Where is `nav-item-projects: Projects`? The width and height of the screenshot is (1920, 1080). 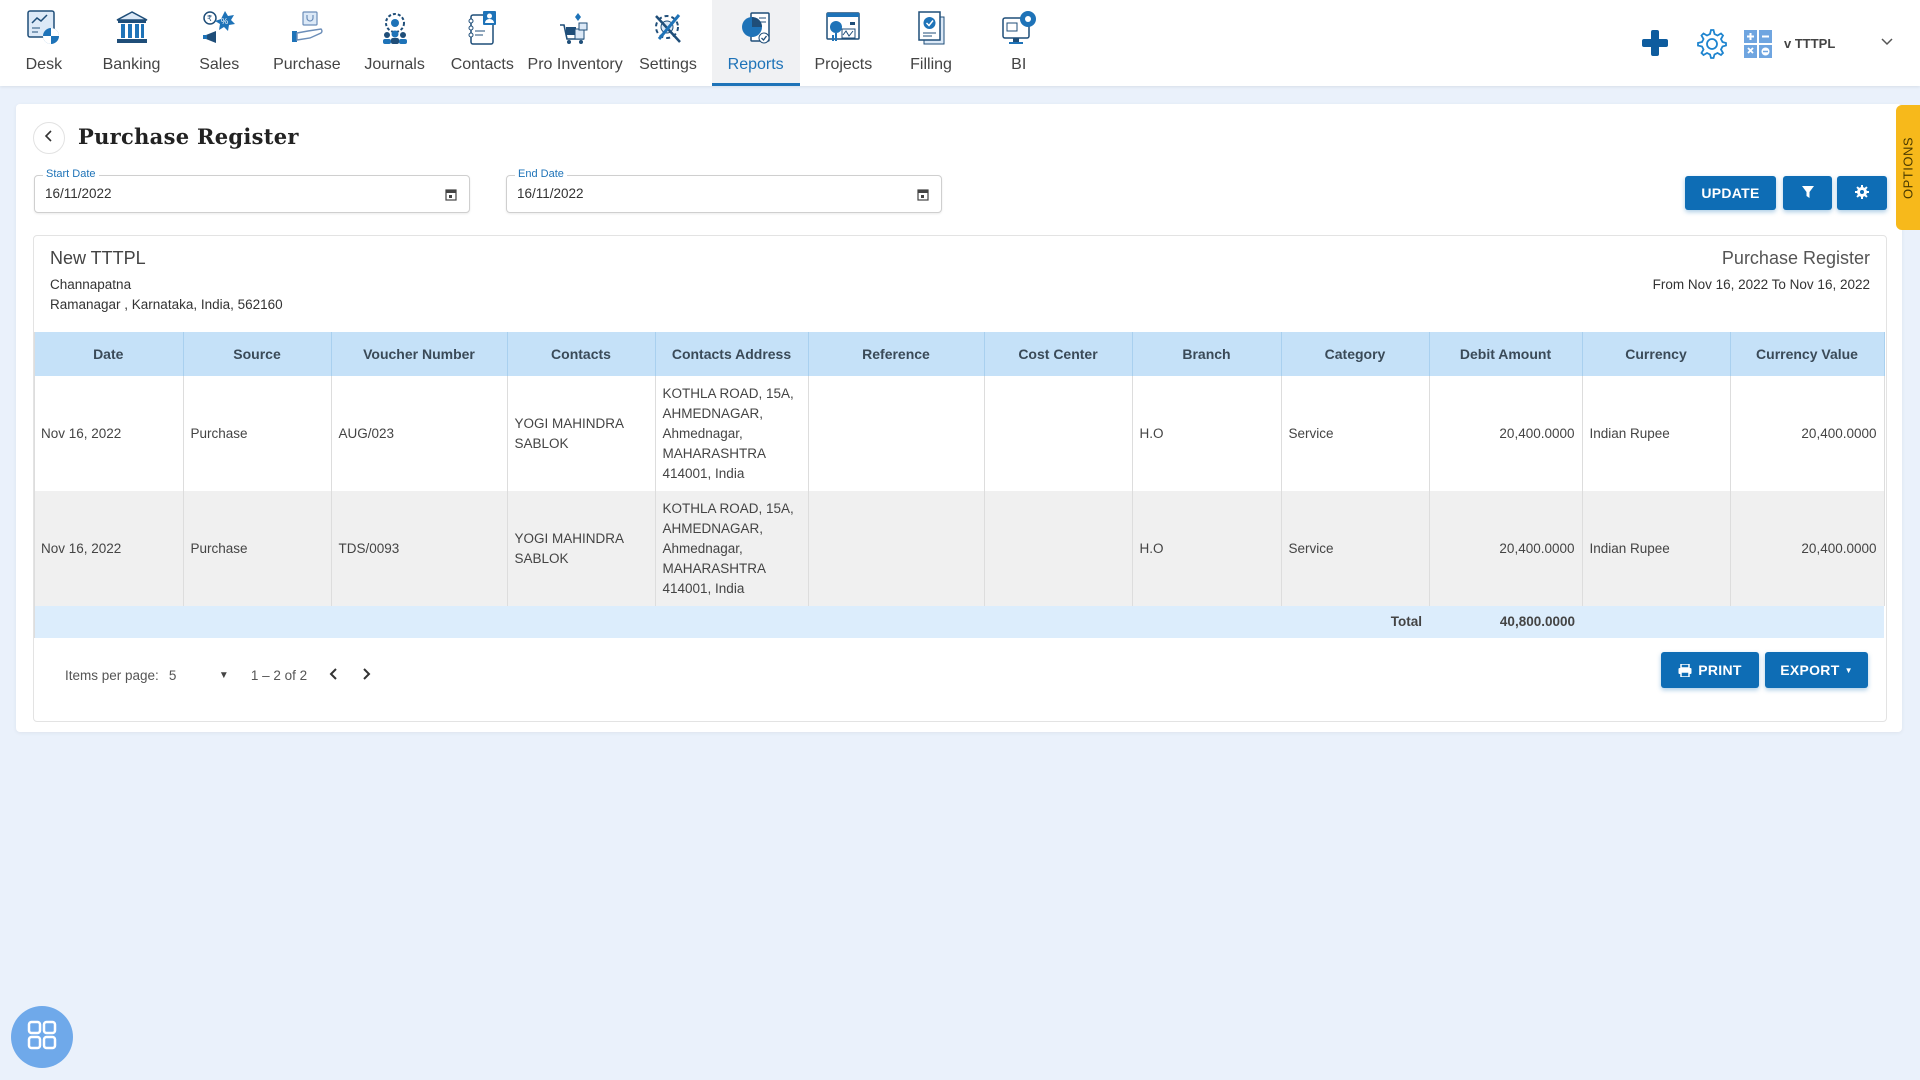
nav-item-projects: Projects is located at coordinates (844, 43).